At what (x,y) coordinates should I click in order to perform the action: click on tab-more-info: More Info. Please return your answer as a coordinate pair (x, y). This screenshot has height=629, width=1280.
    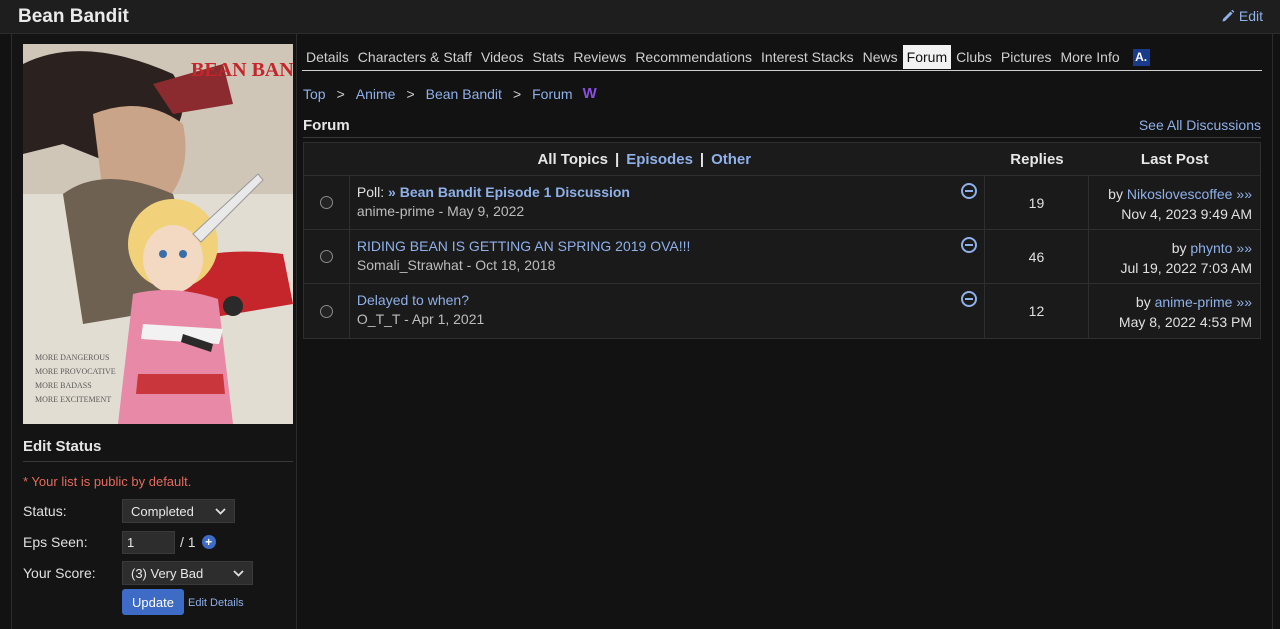
    Looking at the image, I should click on (1089, 57).